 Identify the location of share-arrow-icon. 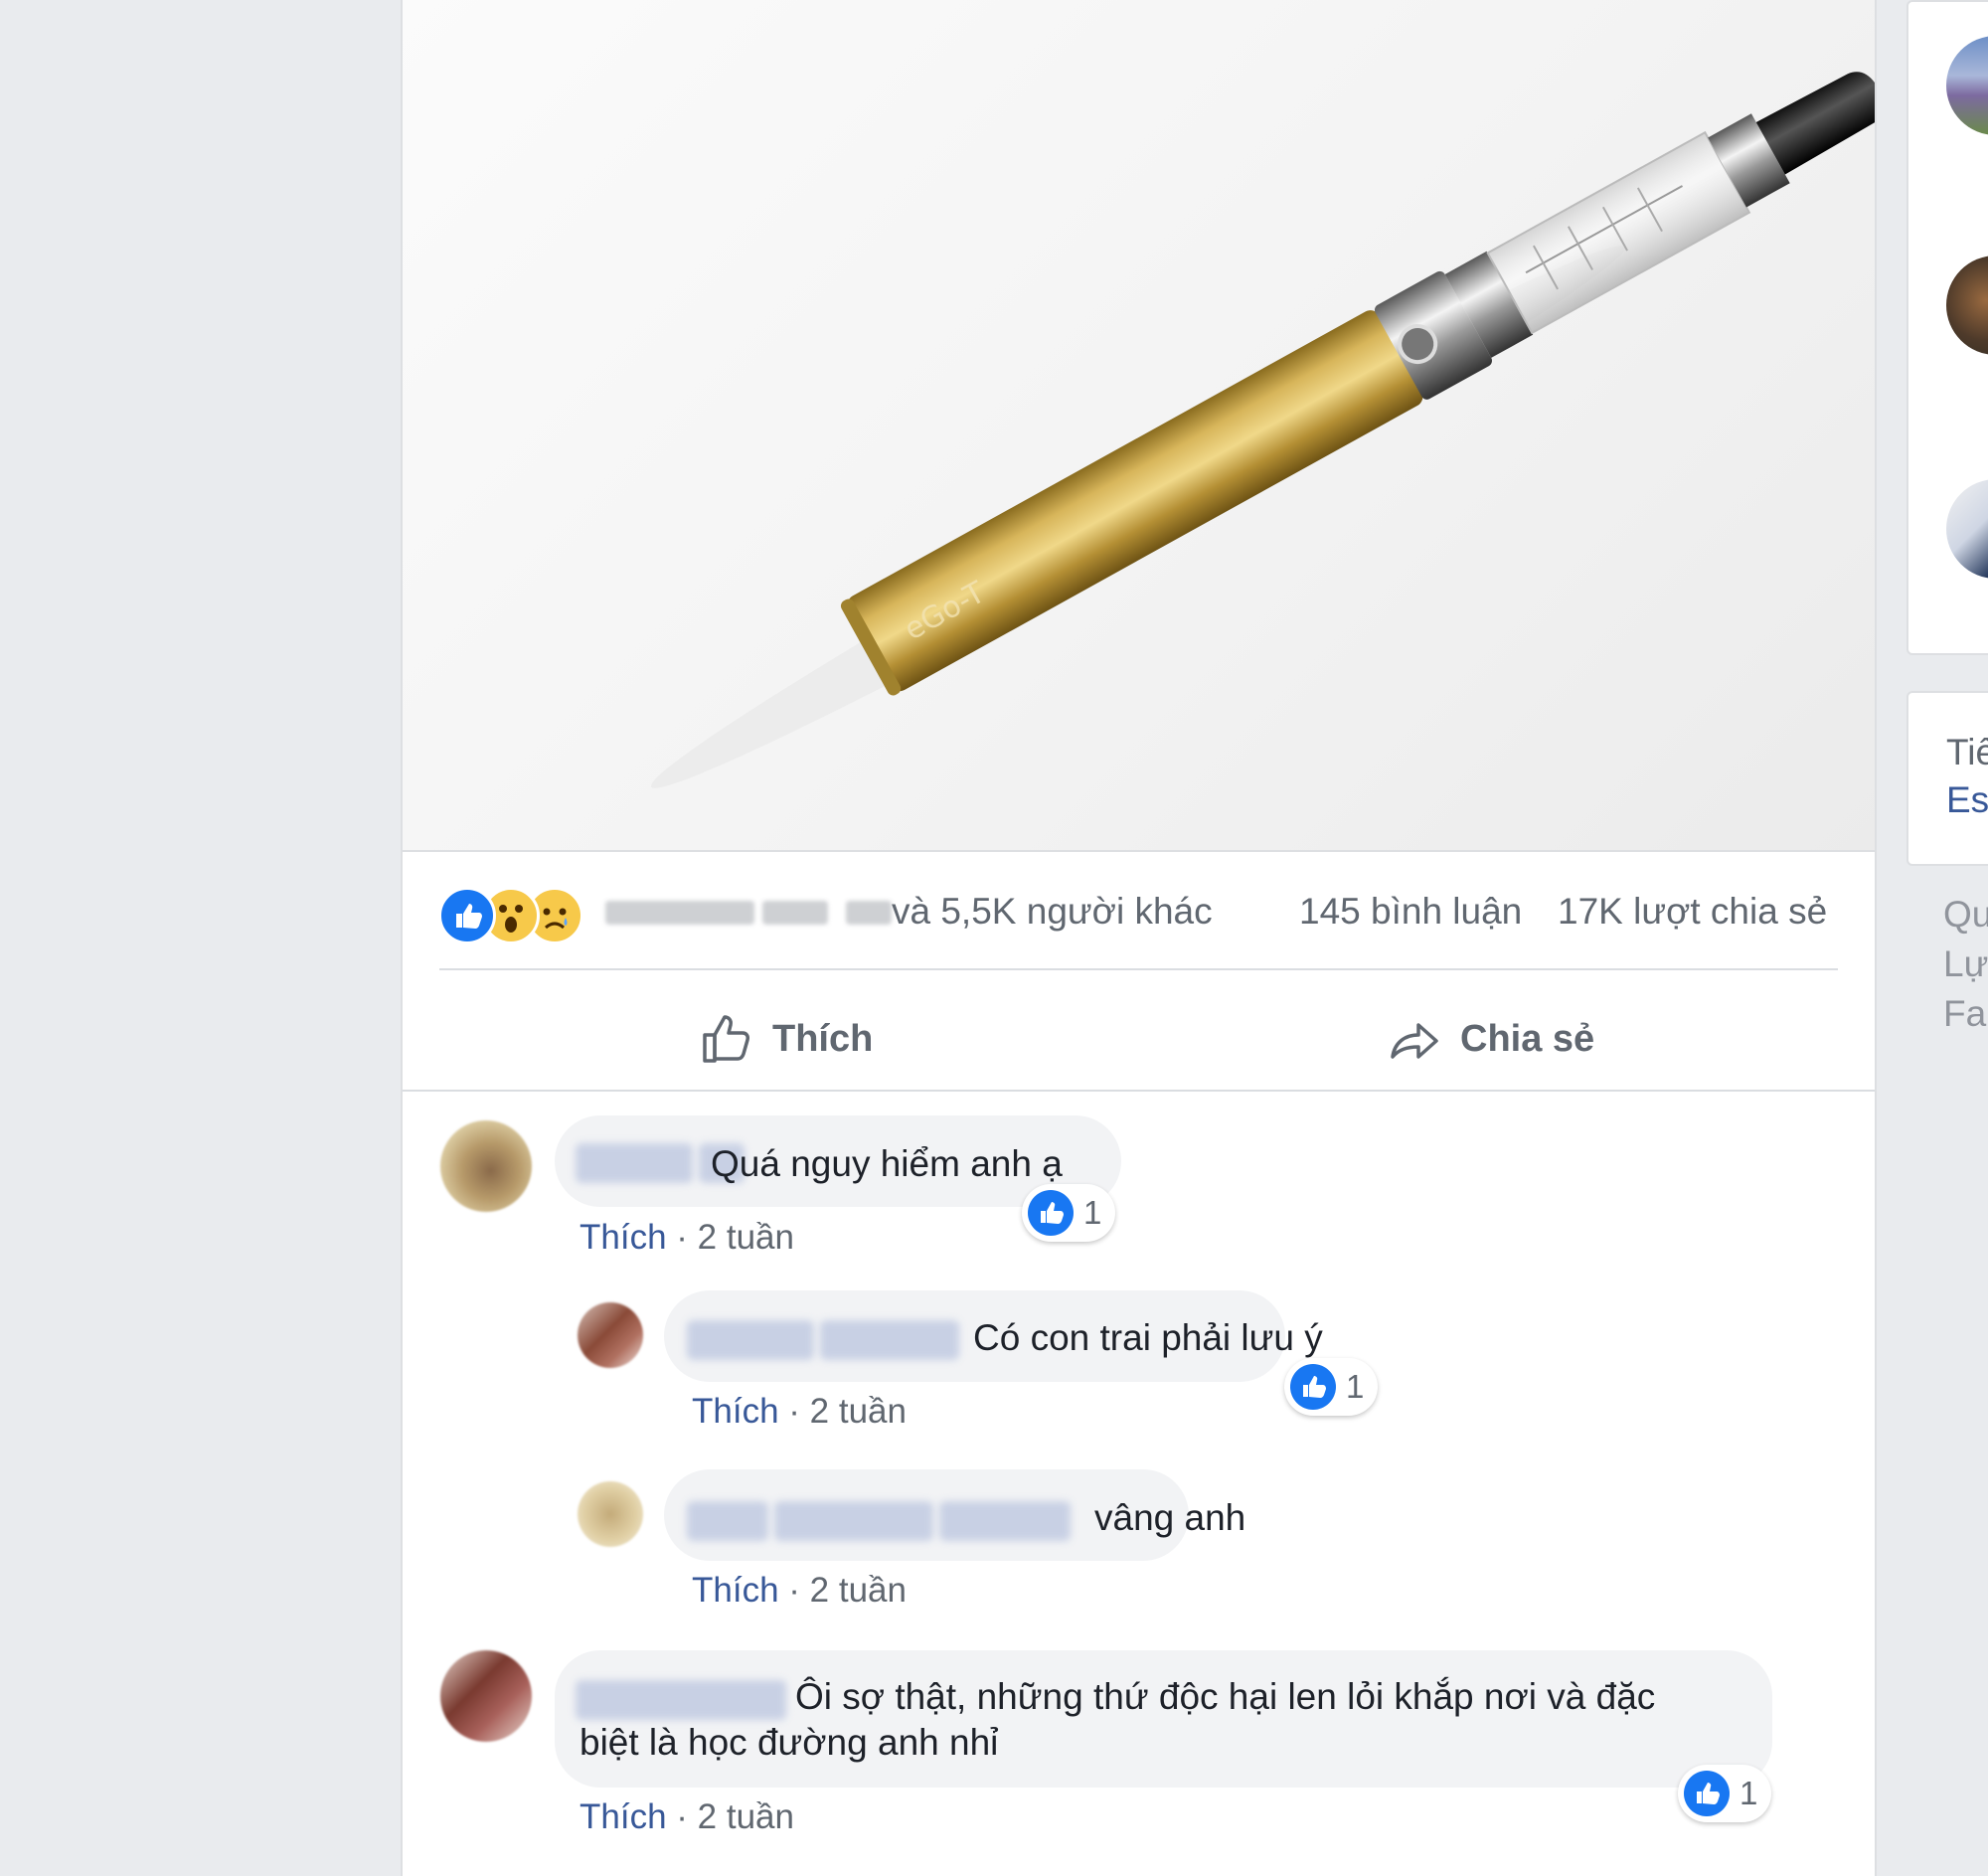
(1414, 1041).